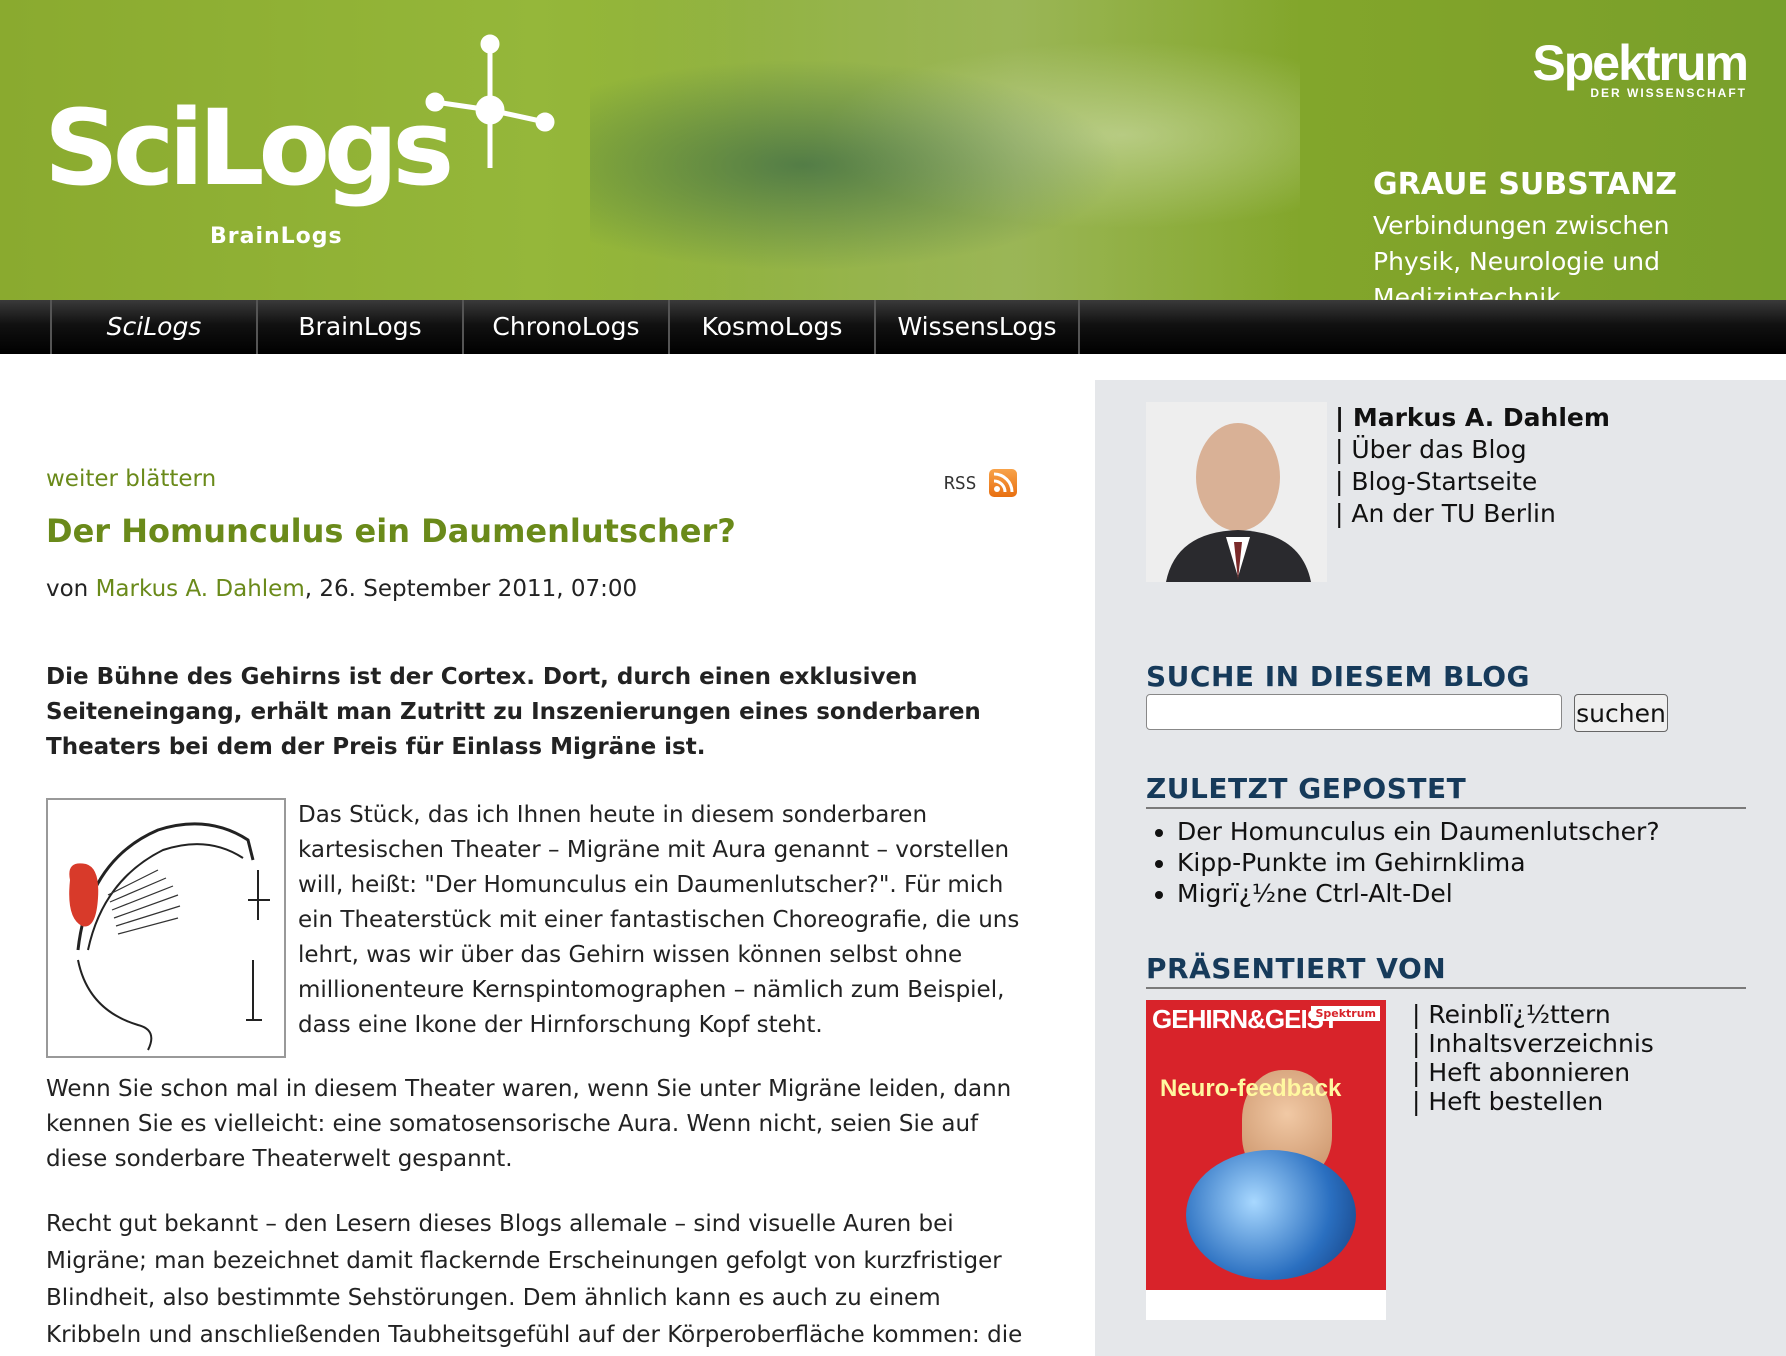 The image size is (1786, 1356). Describe the element at coordinates (1271, 1215) in the screenshot. I see `brain-image` at that location.